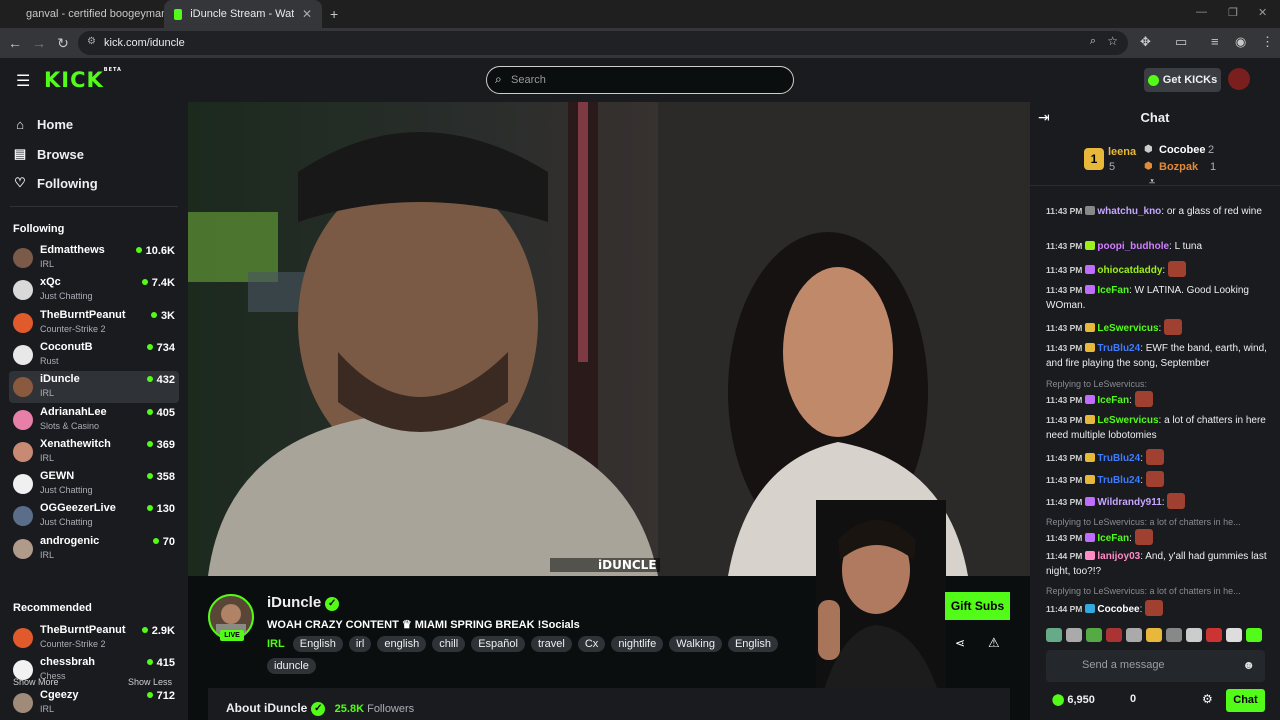 Image resolution: width=1280 pixels, height=720 pixels. What do you see at coordinates (449, 644) in the screenshot?
I see `tag: chill` at bounding box center [449, 644].